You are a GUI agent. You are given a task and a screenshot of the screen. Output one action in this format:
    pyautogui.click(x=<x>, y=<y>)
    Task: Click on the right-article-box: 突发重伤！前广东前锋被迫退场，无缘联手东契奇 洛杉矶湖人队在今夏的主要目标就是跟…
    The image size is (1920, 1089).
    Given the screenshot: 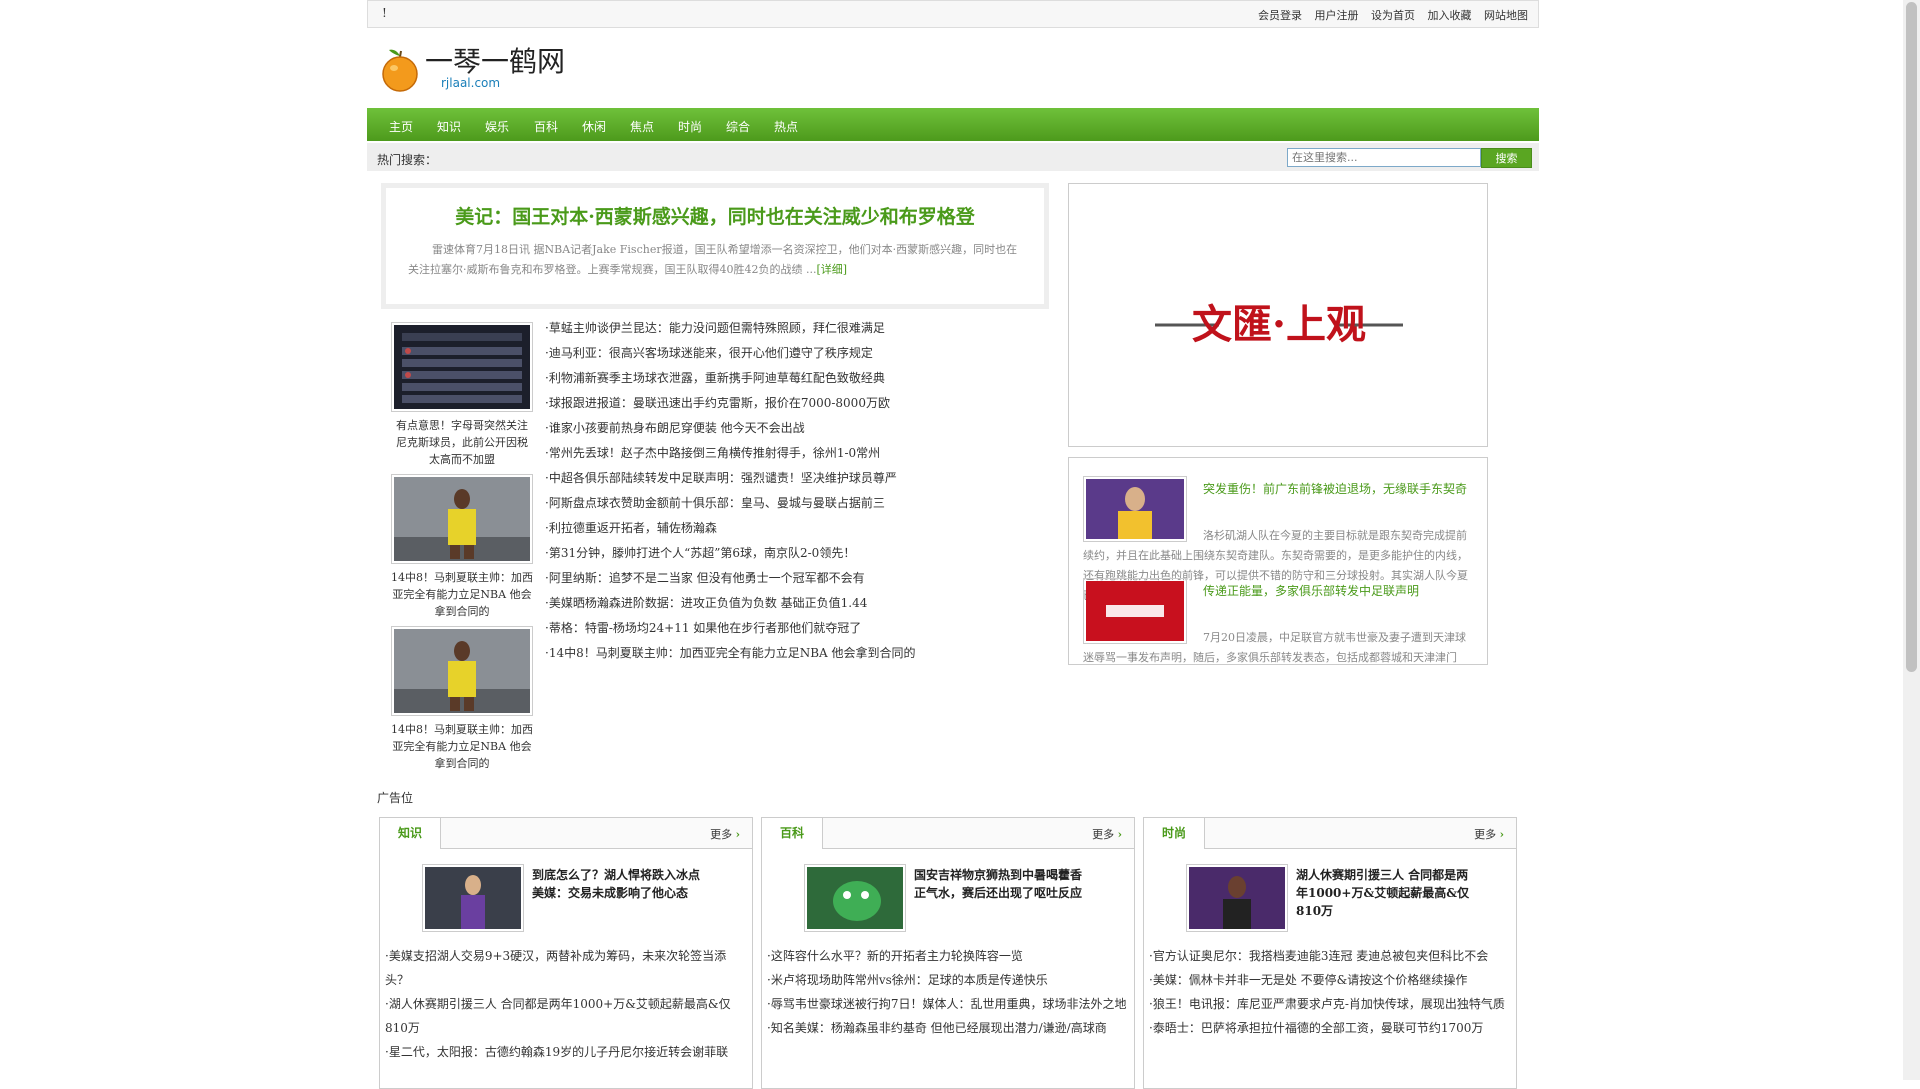 What is the action you would take?
    pyautogui.click(x=1278, y=561)
    